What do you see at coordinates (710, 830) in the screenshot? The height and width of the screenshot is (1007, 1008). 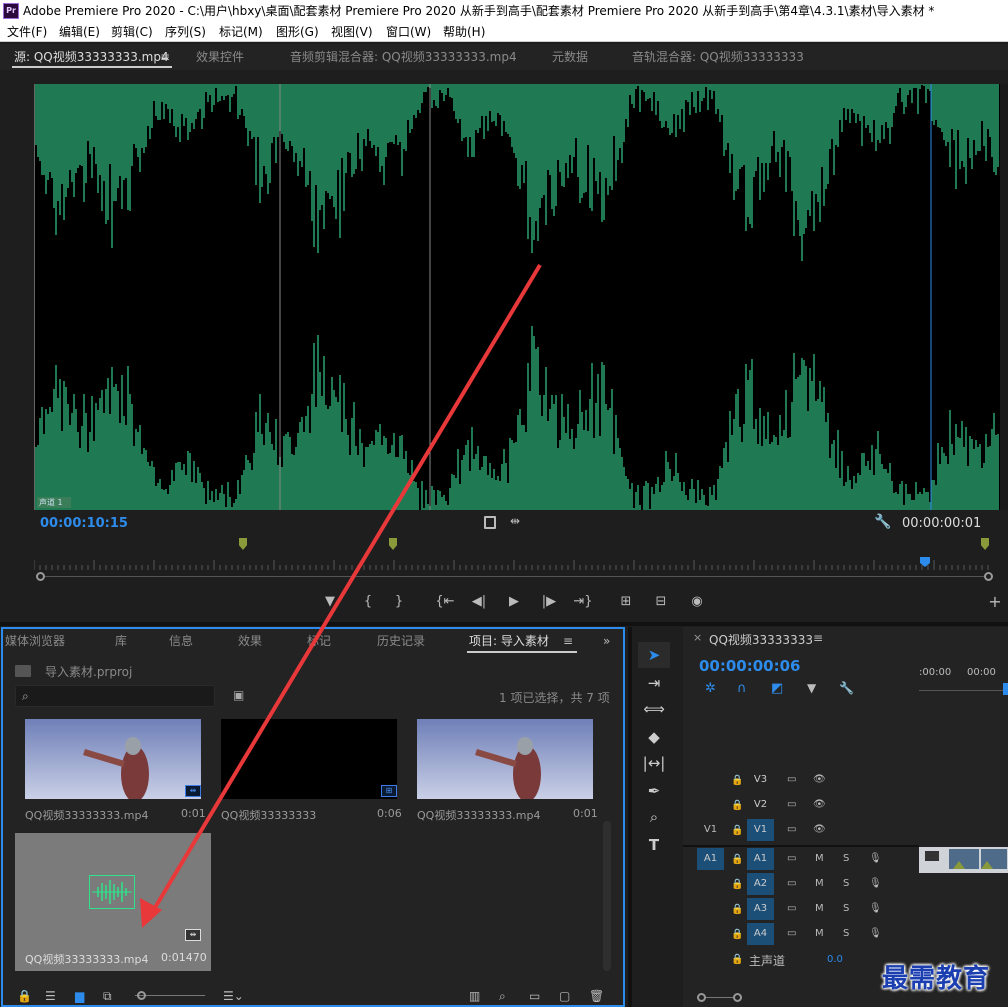 I see `source-patch-v1: V1` at bounding box center [710, 830].